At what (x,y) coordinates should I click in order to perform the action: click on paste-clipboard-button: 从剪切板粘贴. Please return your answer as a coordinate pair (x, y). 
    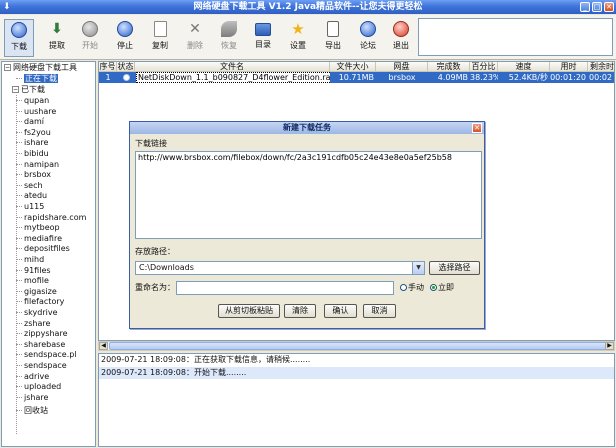
    Looking at the image, I should click on (249, 311).